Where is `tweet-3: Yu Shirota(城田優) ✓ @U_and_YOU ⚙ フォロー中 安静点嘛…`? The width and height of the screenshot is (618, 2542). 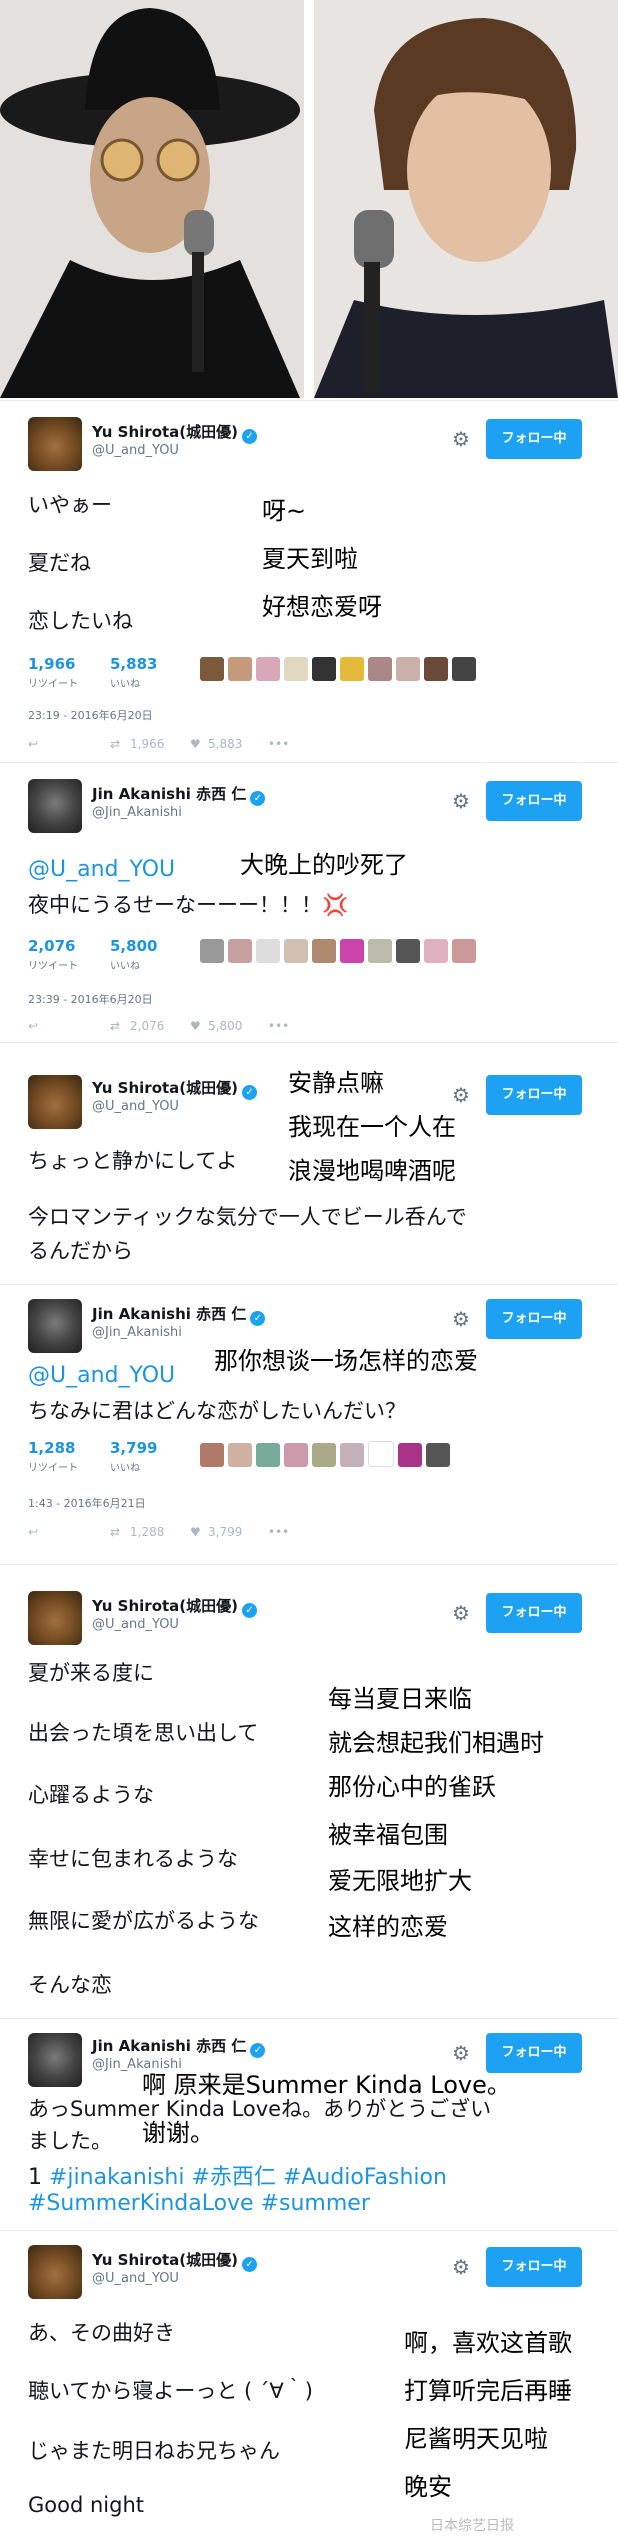 tweet-3: Yu Shirota(城田優) ✓ @U_and_YOU ⚙ フォロー中 安静点嘛… is located at coordinates (309, 1162).